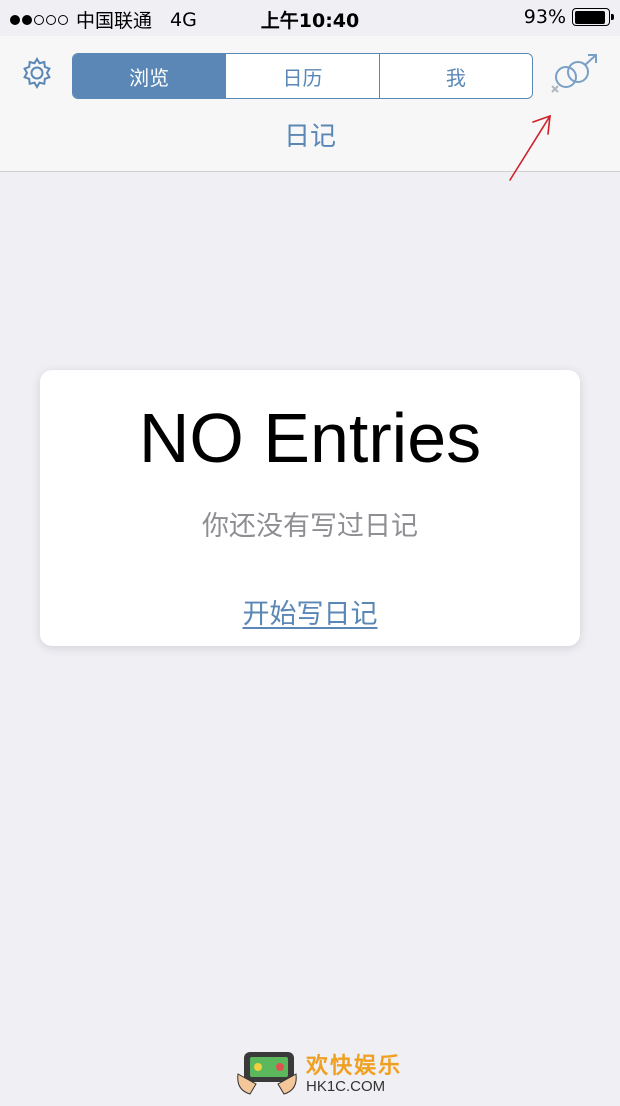 The image size is (620, 1106). I want to click on tab-calendar: 日历, so click(303, 76).